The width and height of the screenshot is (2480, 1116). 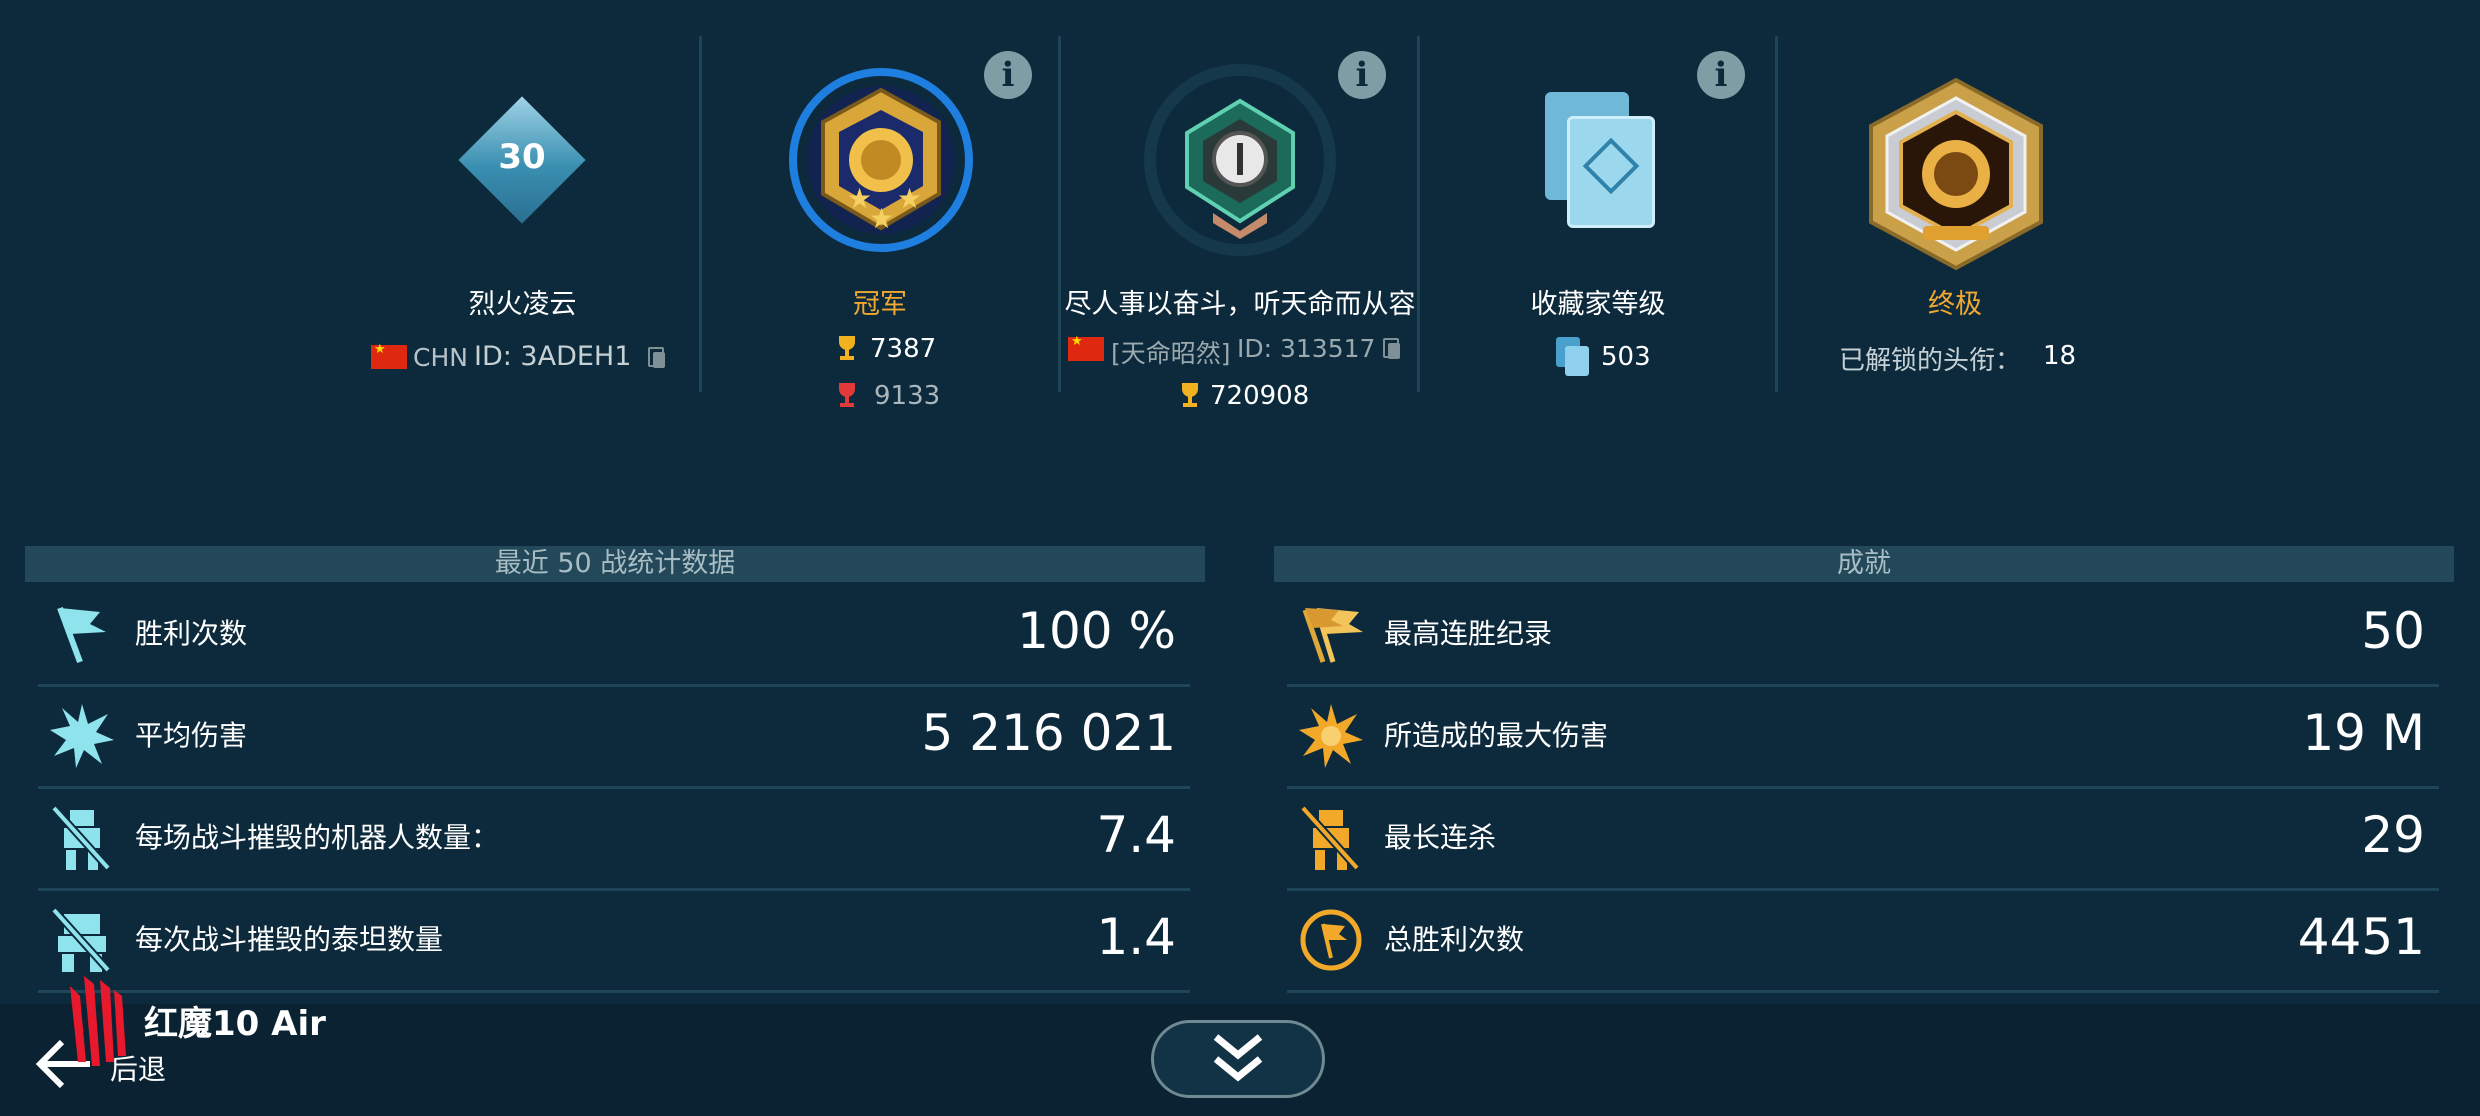 What do you see at coordinates (1171, 353) in the screenshot?
I see `clan-tag: [天命昭然]` at bounding box center [1171, 353].